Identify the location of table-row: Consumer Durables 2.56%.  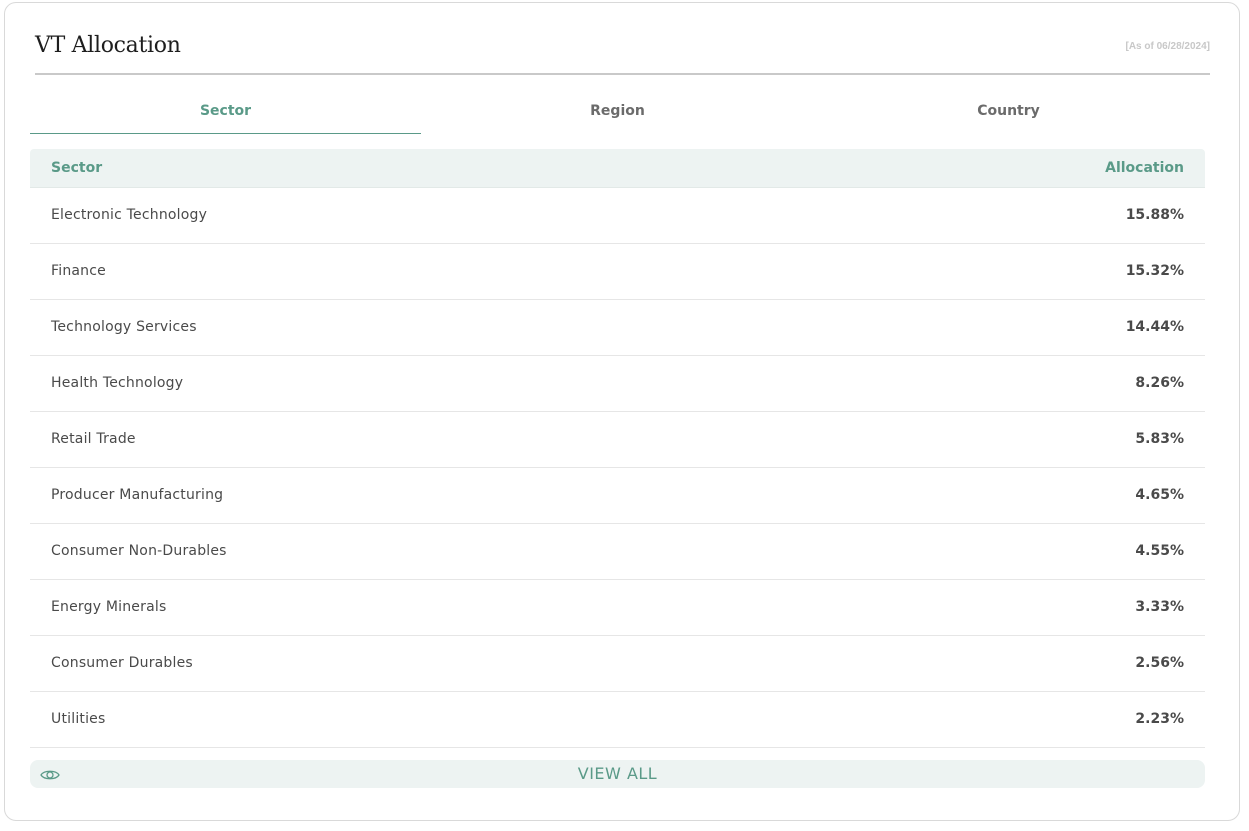
(617, 664).